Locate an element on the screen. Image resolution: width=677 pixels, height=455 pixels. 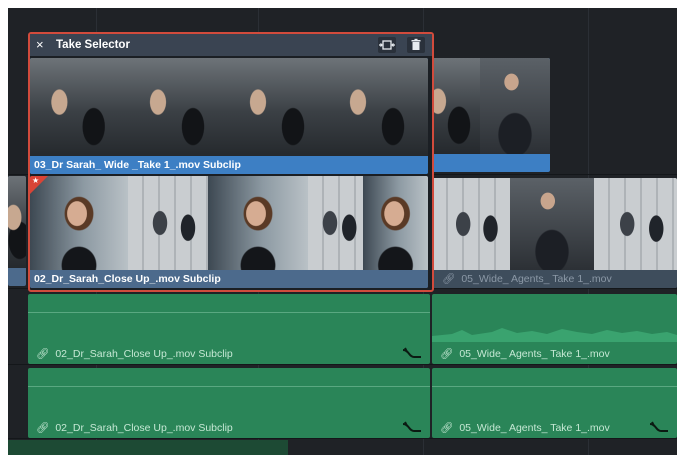
left-partial-clip is located at coordinates (17, 231).